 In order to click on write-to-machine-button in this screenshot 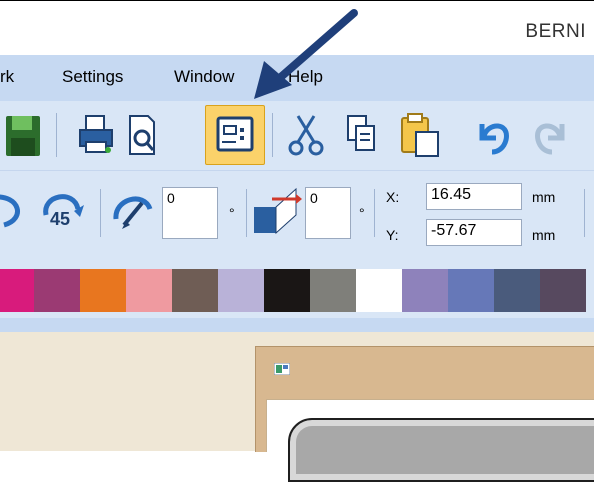, I will do `click(235, 135)`.